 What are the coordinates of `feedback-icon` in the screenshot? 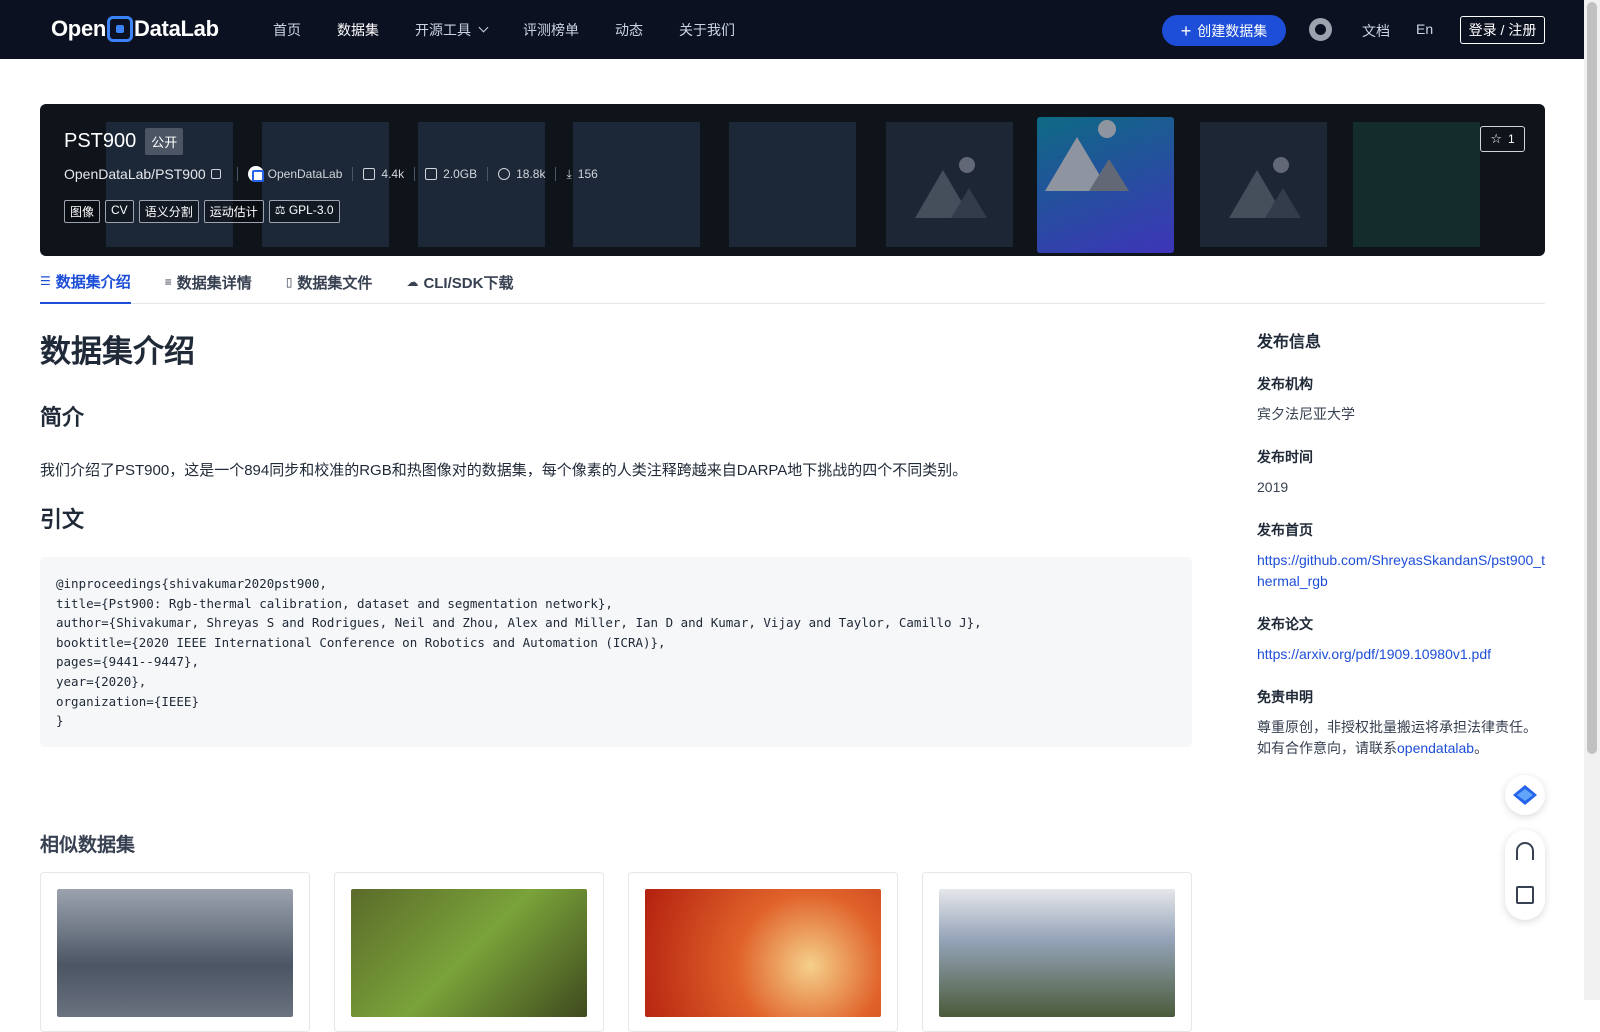 It's located at (1525, 895).